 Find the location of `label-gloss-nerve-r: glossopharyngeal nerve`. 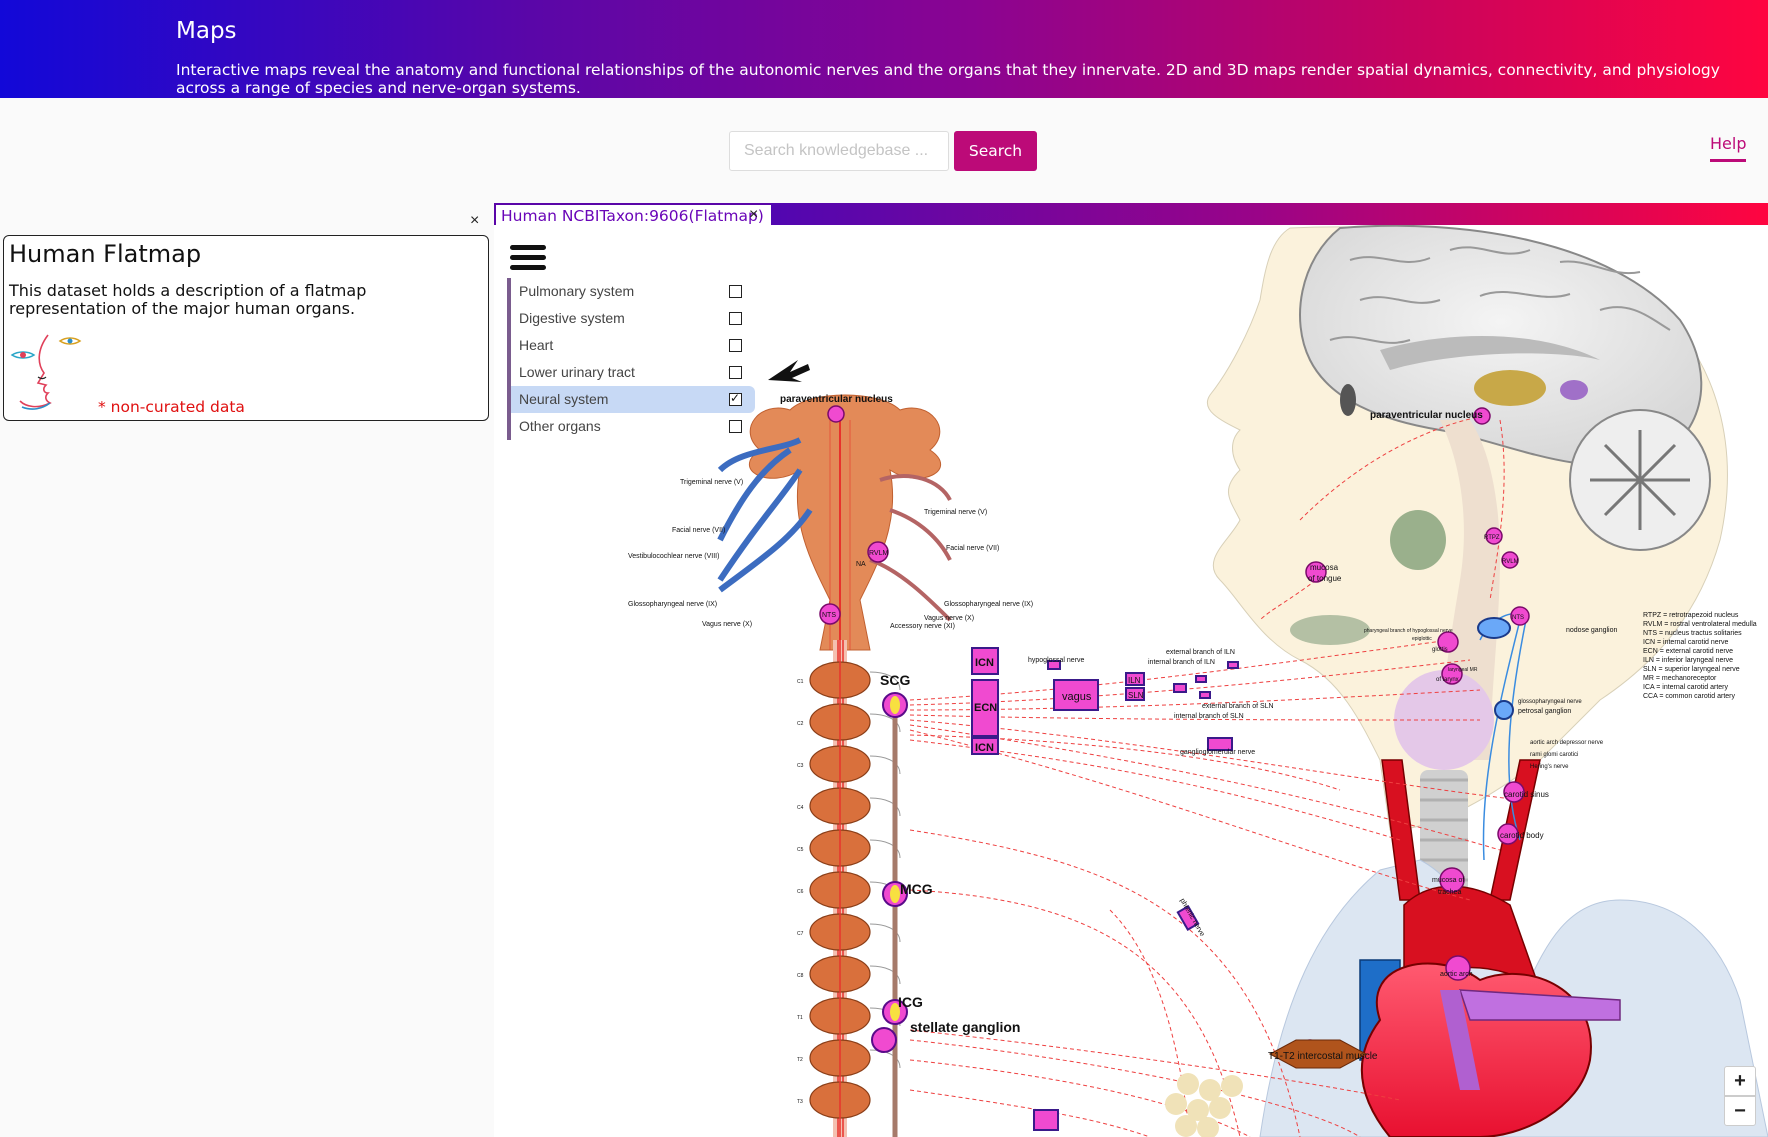

label-gloss-nerve-r: glossopharyngeal nerve is located at coordinates (1550, 702).